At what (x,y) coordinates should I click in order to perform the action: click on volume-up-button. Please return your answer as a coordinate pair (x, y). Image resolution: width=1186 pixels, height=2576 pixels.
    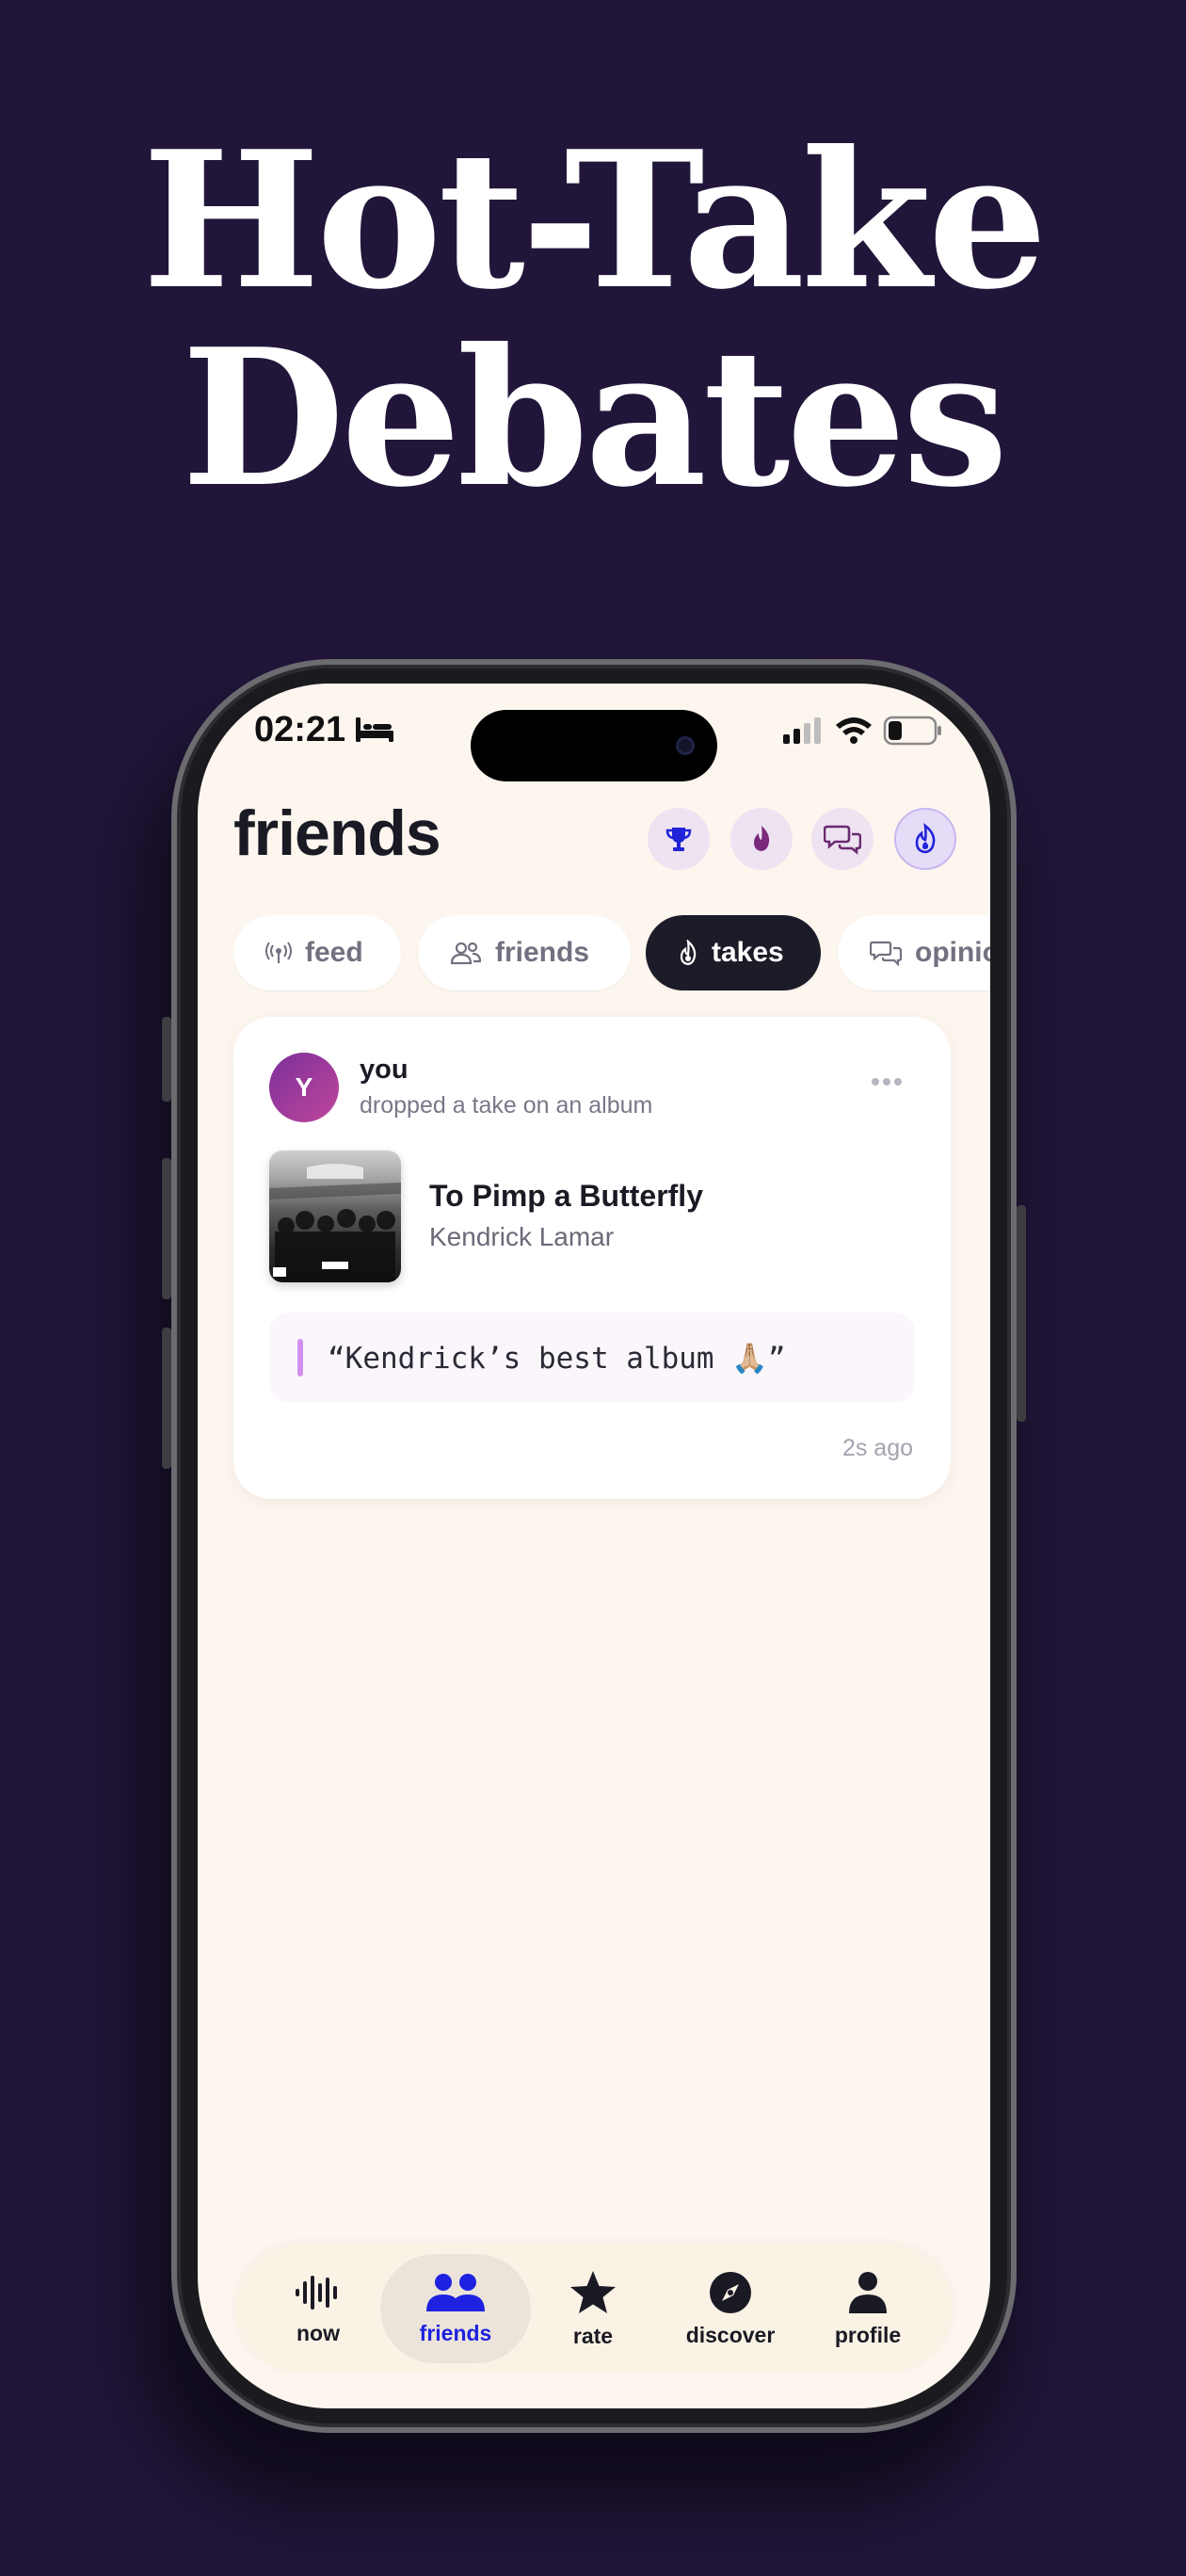
    Looking at the image, I should click on (166, 1228).